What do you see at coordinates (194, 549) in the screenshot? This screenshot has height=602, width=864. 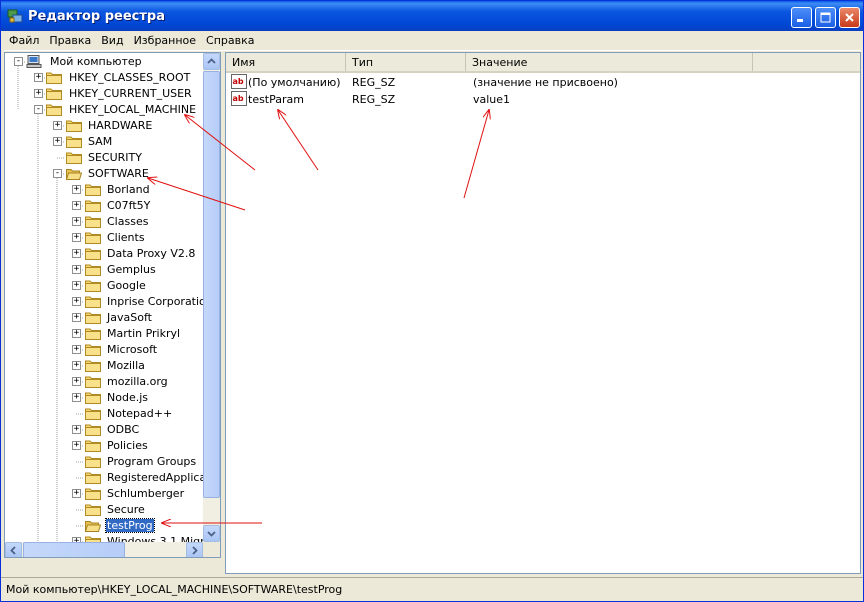 I see `scroll-right-button` at bounding box center [194, 549].